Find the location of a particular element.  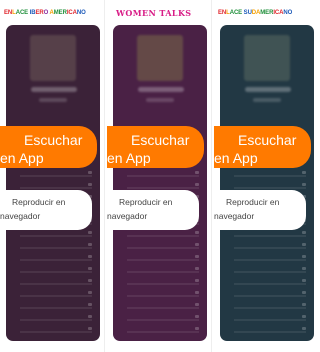

podcast-logo: ENLACE SUDAMERICANO is located at coordinates (255, 13).